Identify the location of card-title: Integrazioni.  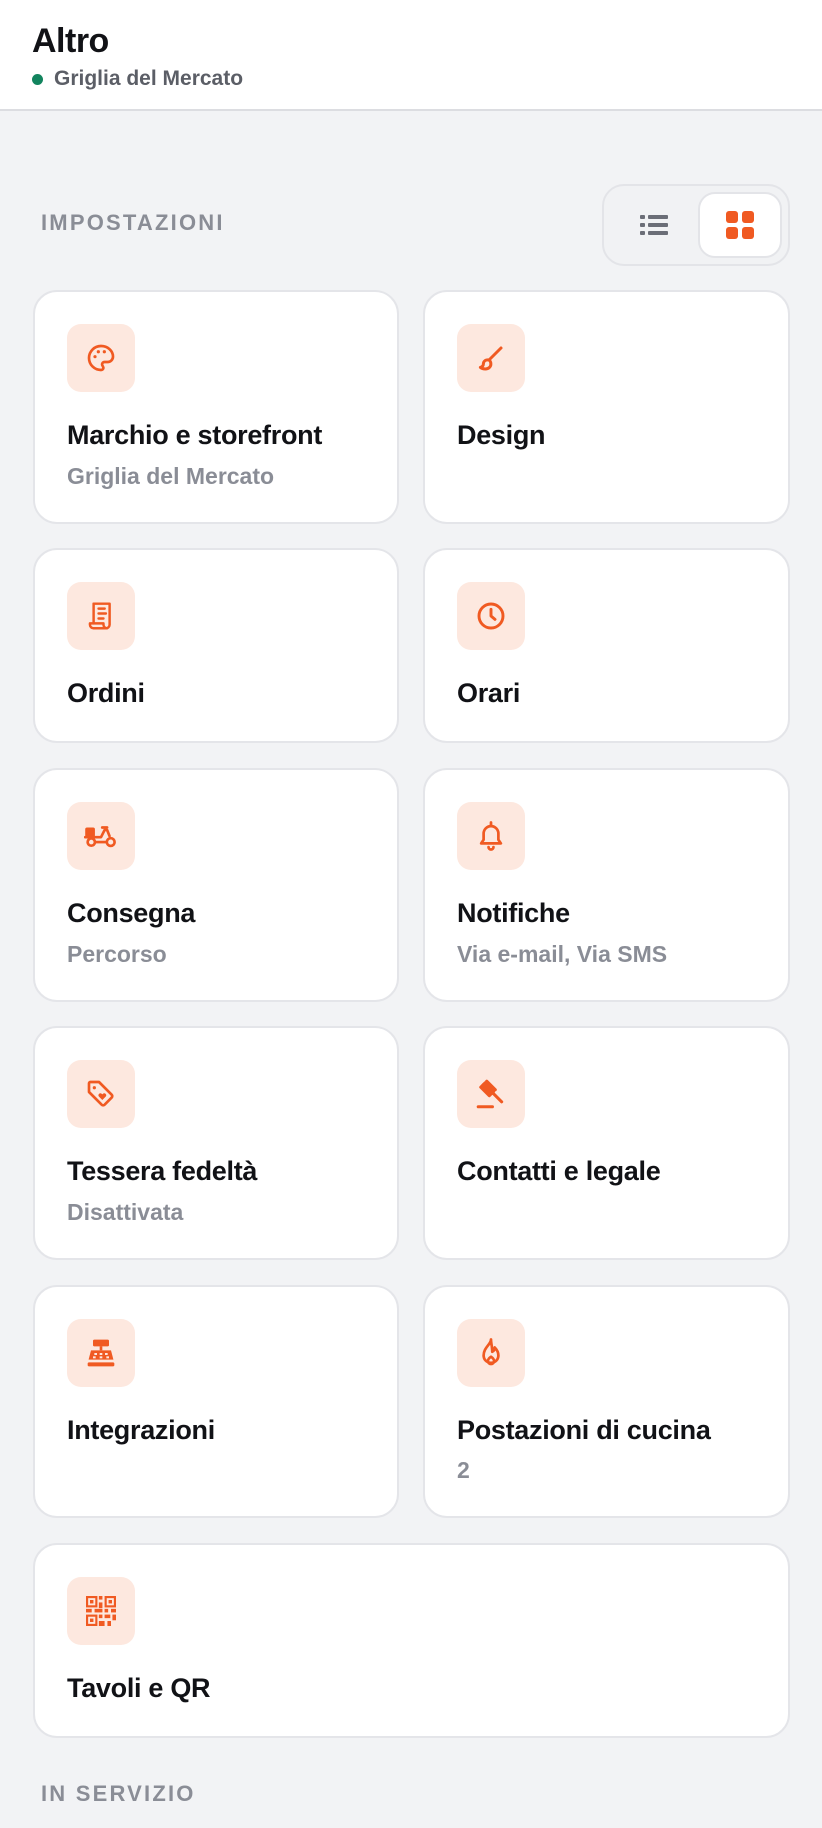
(141, 1430).